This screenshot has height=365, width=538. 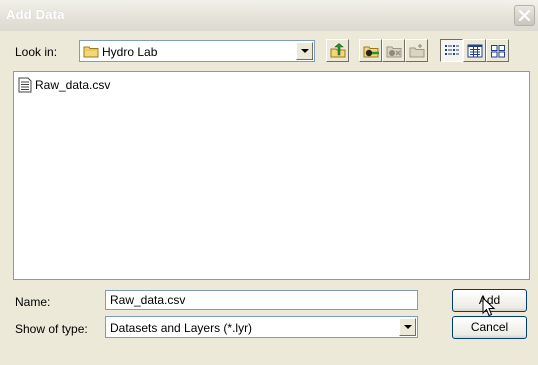 I want to click on close-icon, so click(x=524, y=15).